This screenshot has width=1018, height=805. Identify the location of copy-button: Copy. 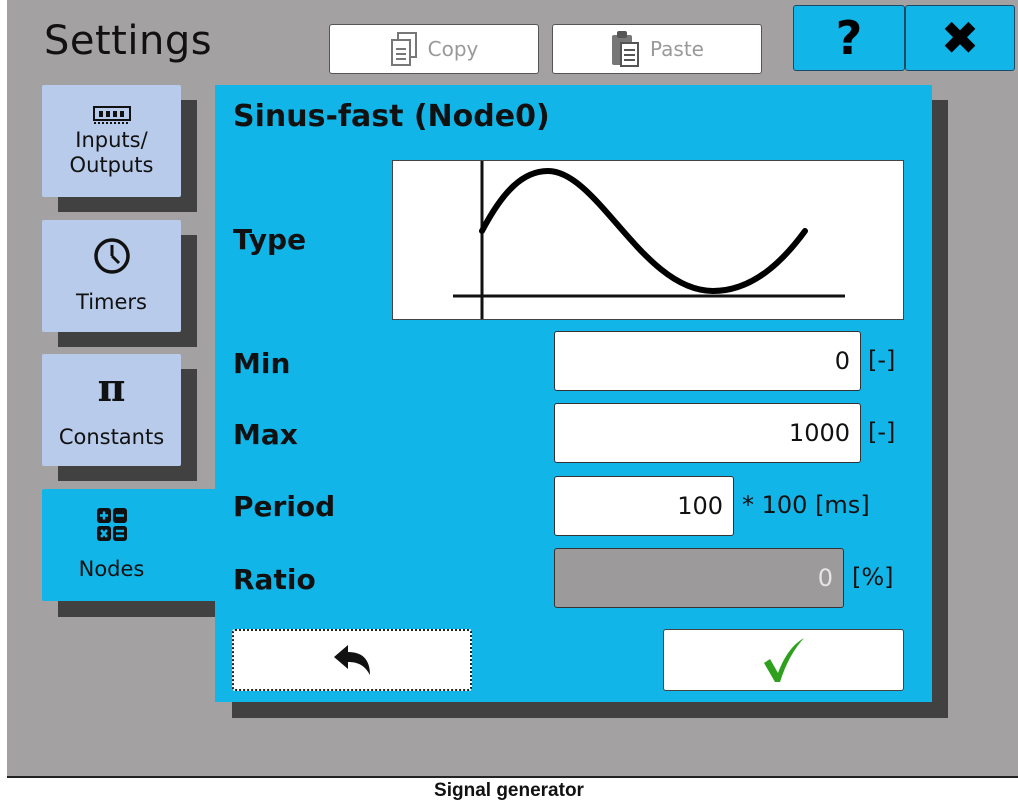
(434, 49).